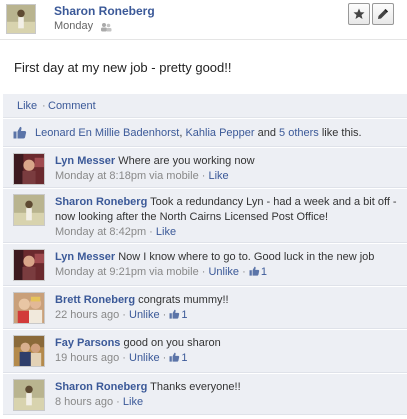 Image resolution: width=407 pixels, height=419 pixels. What do you see at coordinates (123, 67) in the screenshot?
I see `post-message: First day at my new job - pretty good!!` at bounding box center [123, 67].